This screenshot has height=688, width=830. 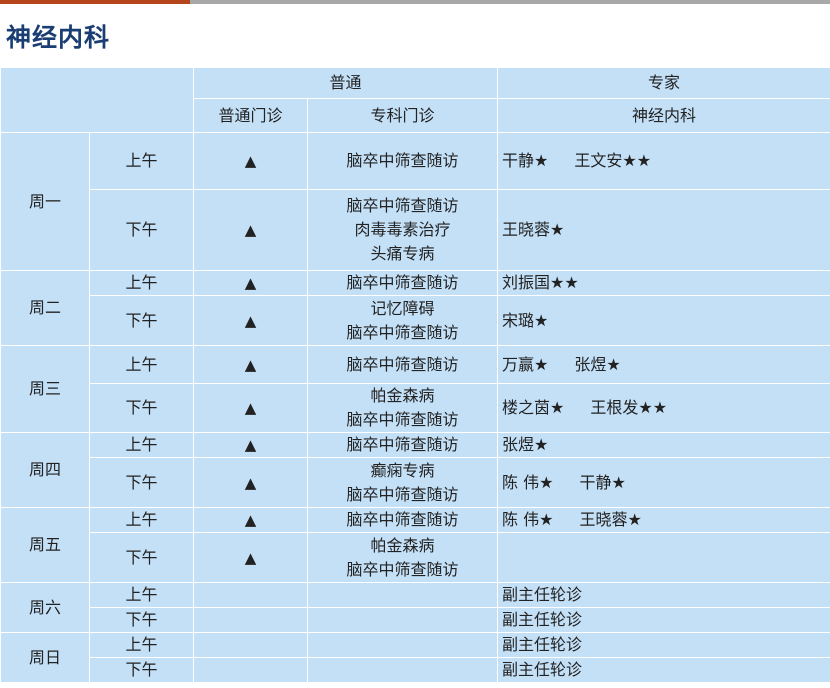 I want to click on specialty-item: 记忆障碍, so click(x=402, y=308).